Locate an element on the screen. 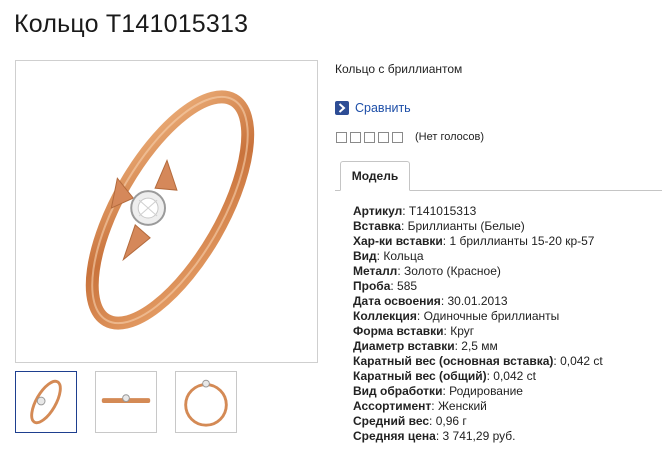  property-row: Диаметр вставки: 2,5 мм is located at coordinates (425, 346).